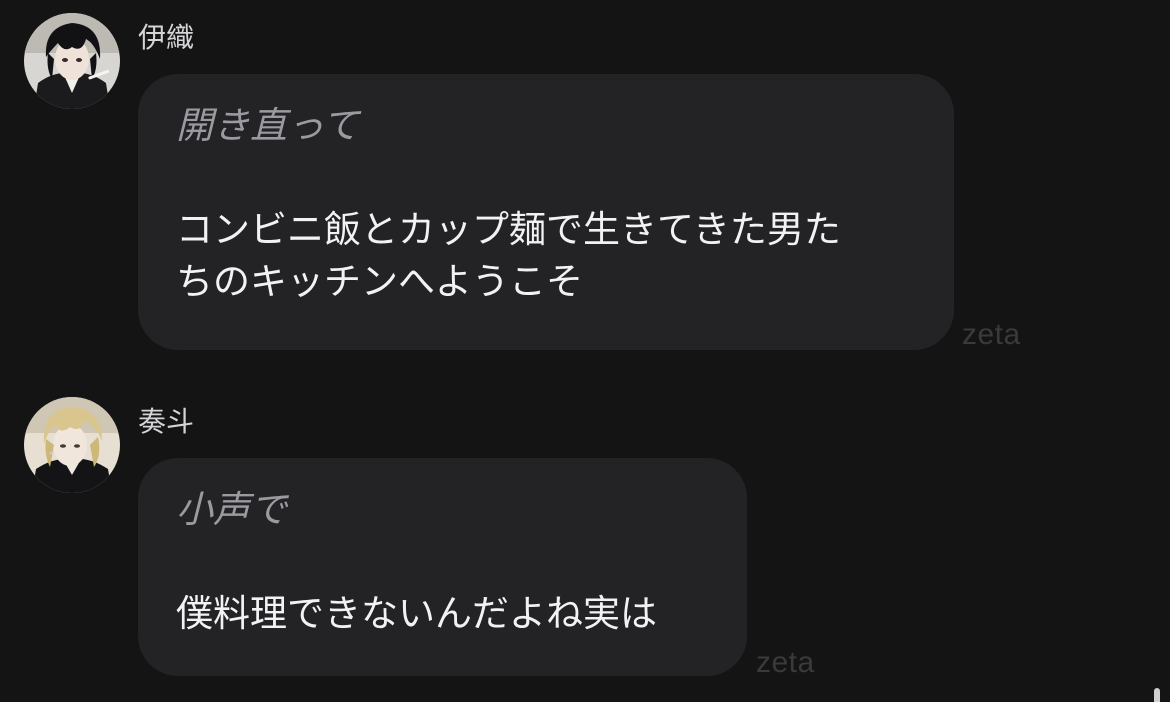  I want to click on action-text: 小声で, so click(231, 509).